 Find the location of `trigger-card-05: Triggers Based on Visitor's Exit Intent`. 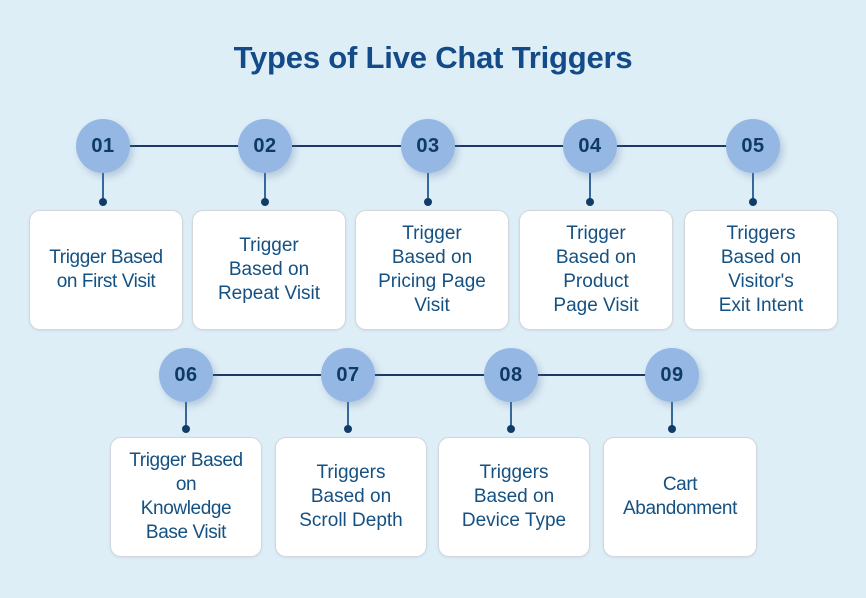

trigger-card-05: Triggers Based on Visitor's Exit Intent is located at coordinates (761, 270).